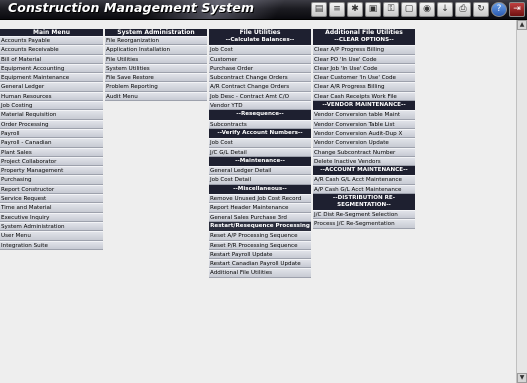 The height and width of the screenshot is (383, 527). What do you see at coordinates (156, 96) in the screenshot?
I see `menu-item: Audit Menu` at bounding box center [156, 96].